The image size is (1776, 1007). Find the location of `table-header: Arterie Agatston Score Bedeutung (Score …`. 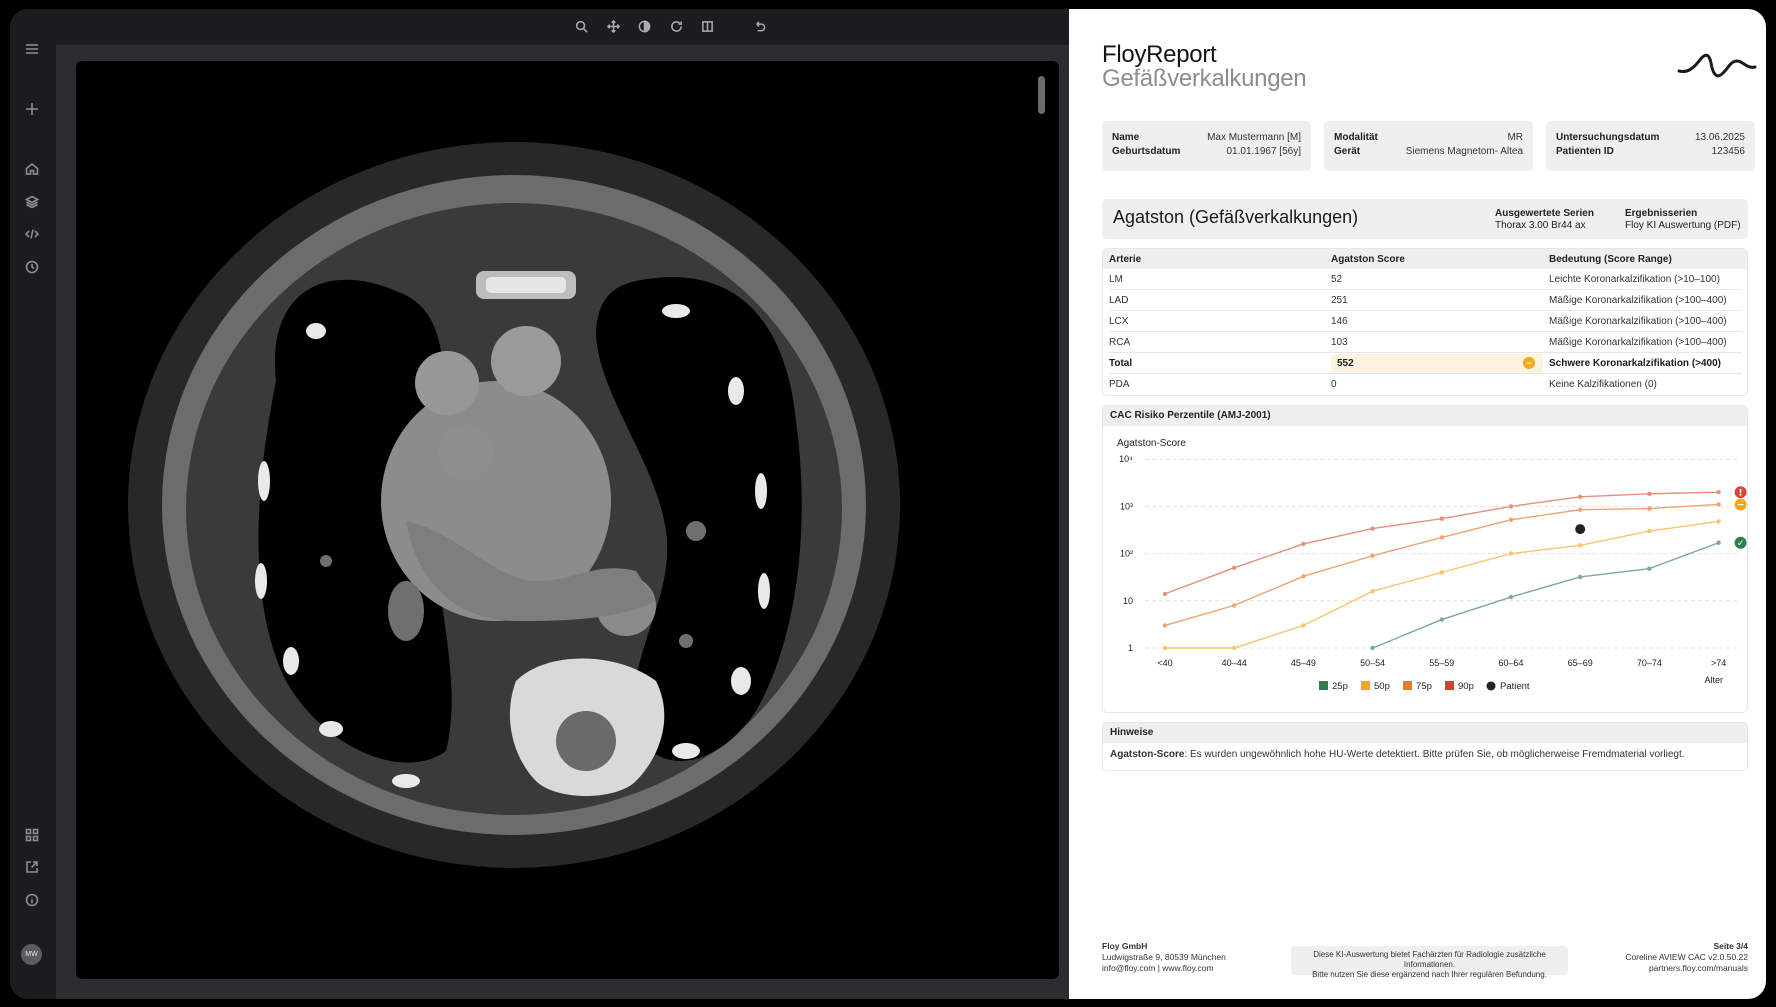

table-header: Arterie Agatston Score Bedeutung (Score … is located at coordinates (1425, 259).